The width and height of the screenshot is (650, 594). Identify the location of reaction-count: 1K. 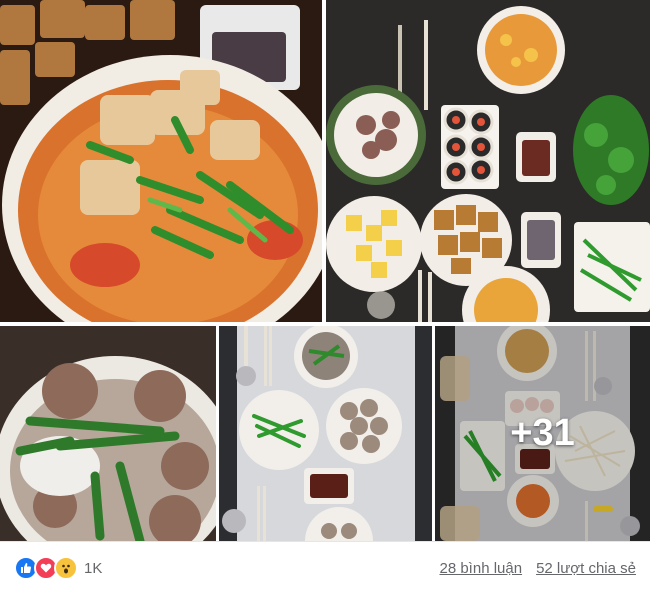
(93, 568).